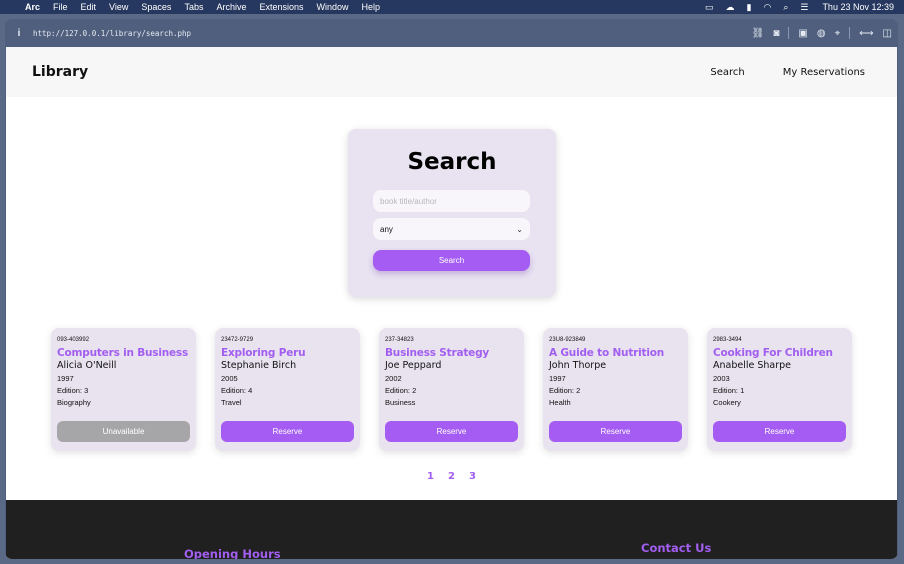  I want to click on opening-hours-heading: Opening Hours, so click(232, 553).